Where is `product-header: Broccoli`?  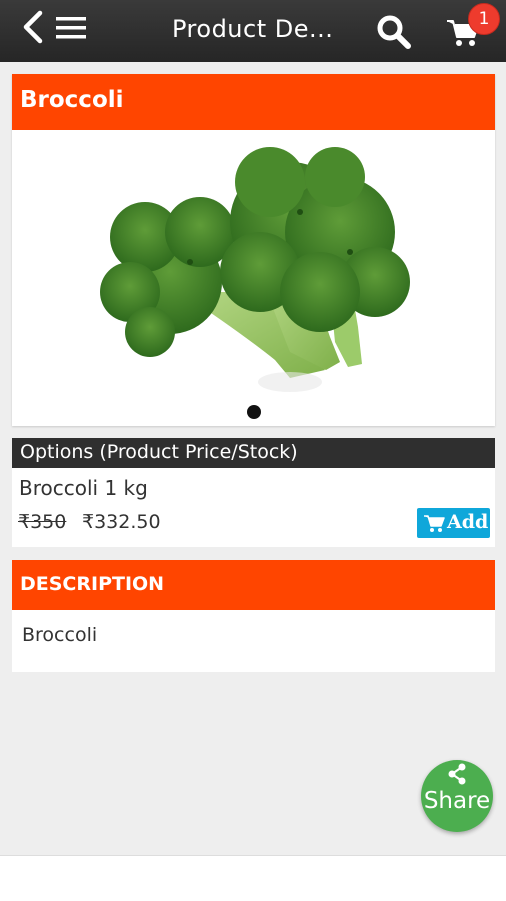 product-header: Broccoli is located at coordinates (253, 102).